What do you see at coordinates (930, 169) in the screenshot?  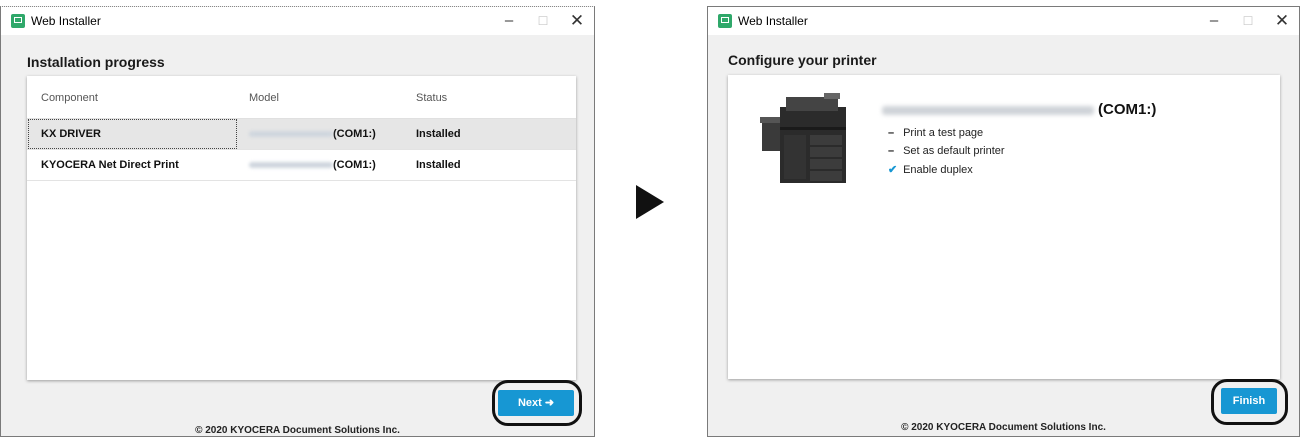 I see `option-enable-duplex: ✔ Enable duplex` at bounding box center [930, 169].